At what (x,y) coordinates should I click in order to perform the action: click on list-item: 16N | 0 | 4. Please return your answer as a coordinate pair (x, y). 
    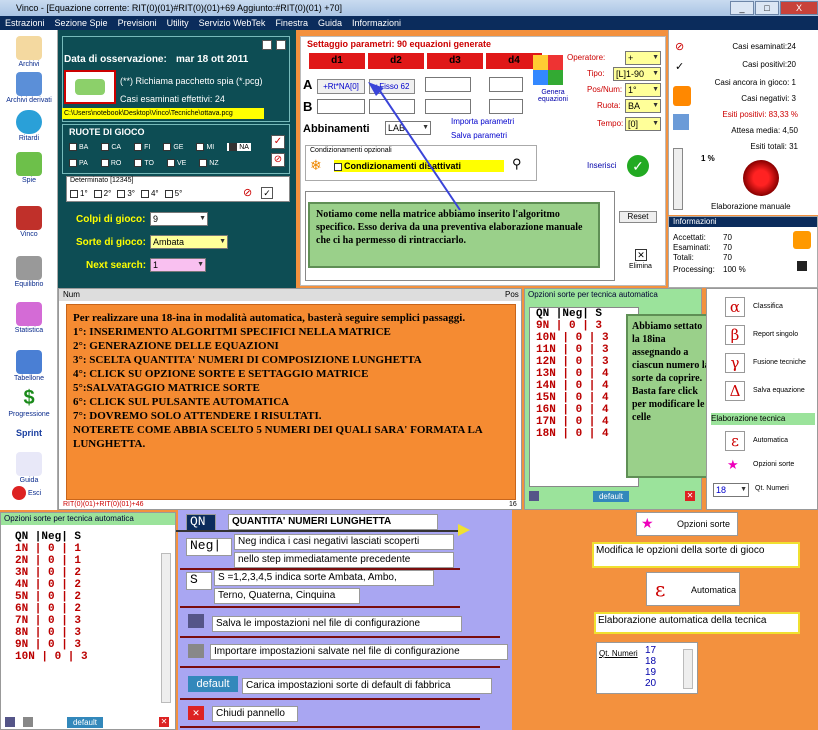
    Looking at the image, I should click on (584, 410).